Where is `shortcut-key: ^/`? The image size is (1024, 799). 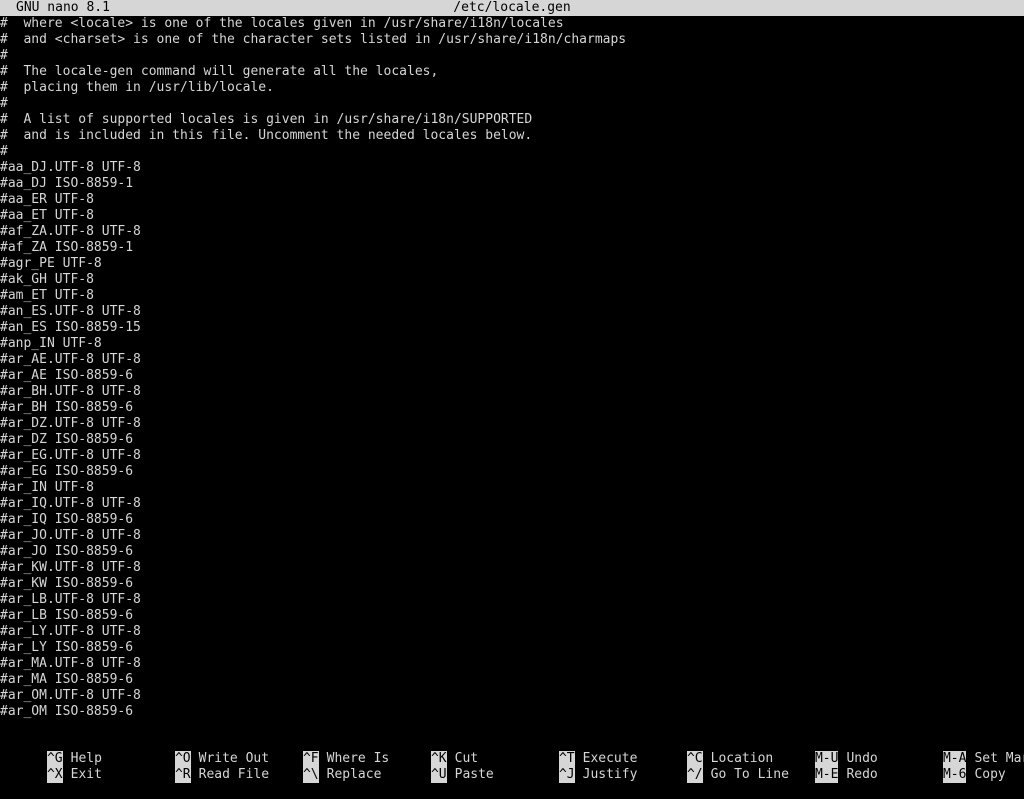
shortcut-key: ^/ is located at coordinates (694, 775).